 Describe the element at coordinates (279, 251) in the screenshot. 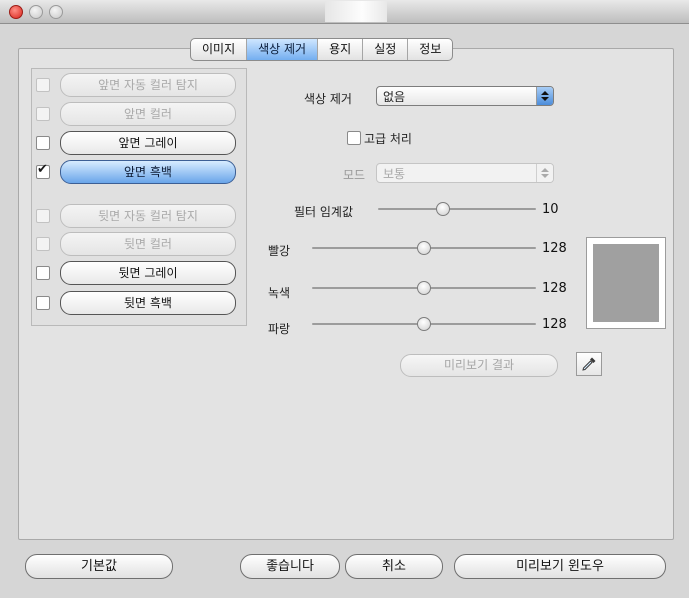

I see `red-label: 빨강` at that location.